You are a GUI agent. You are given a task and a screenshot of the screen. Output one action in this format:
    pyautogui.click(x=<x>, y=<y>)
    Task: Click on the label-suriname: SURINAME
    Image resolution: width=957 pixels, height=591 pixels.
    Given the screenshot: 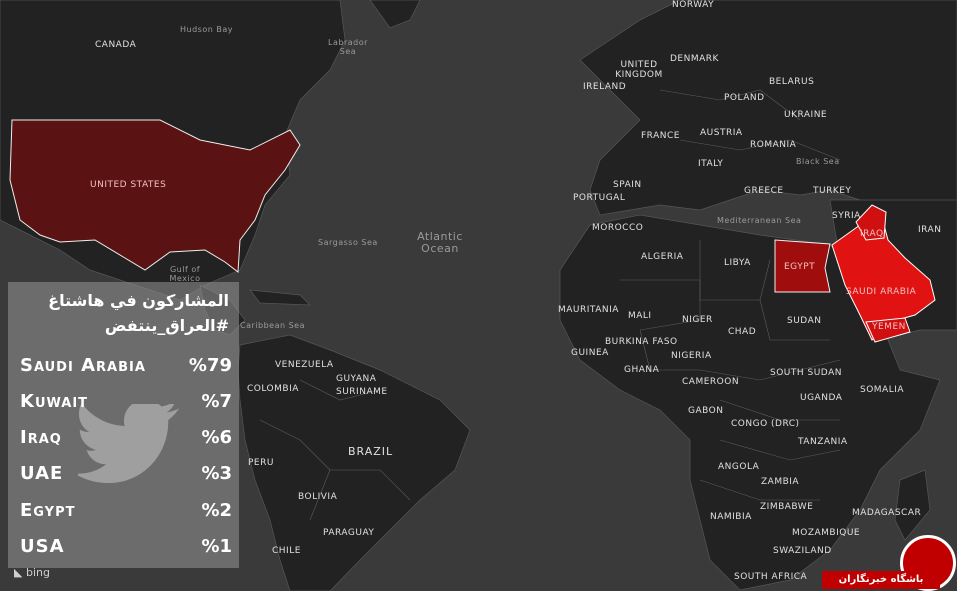 What is the action you would take?
    pyautogui.click(x=362, y=392)
    